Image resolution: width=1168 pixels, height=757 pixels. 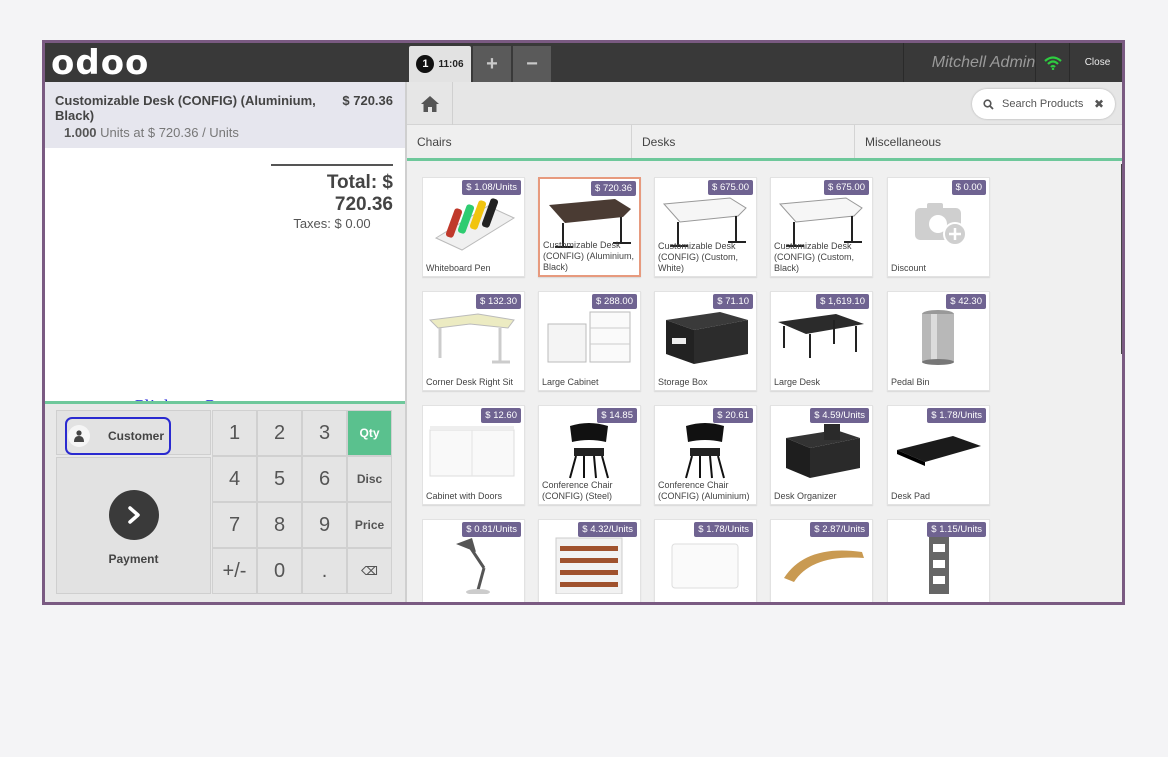 I want to click on price-tag: $ 20.61, so click(x=733, y=415).